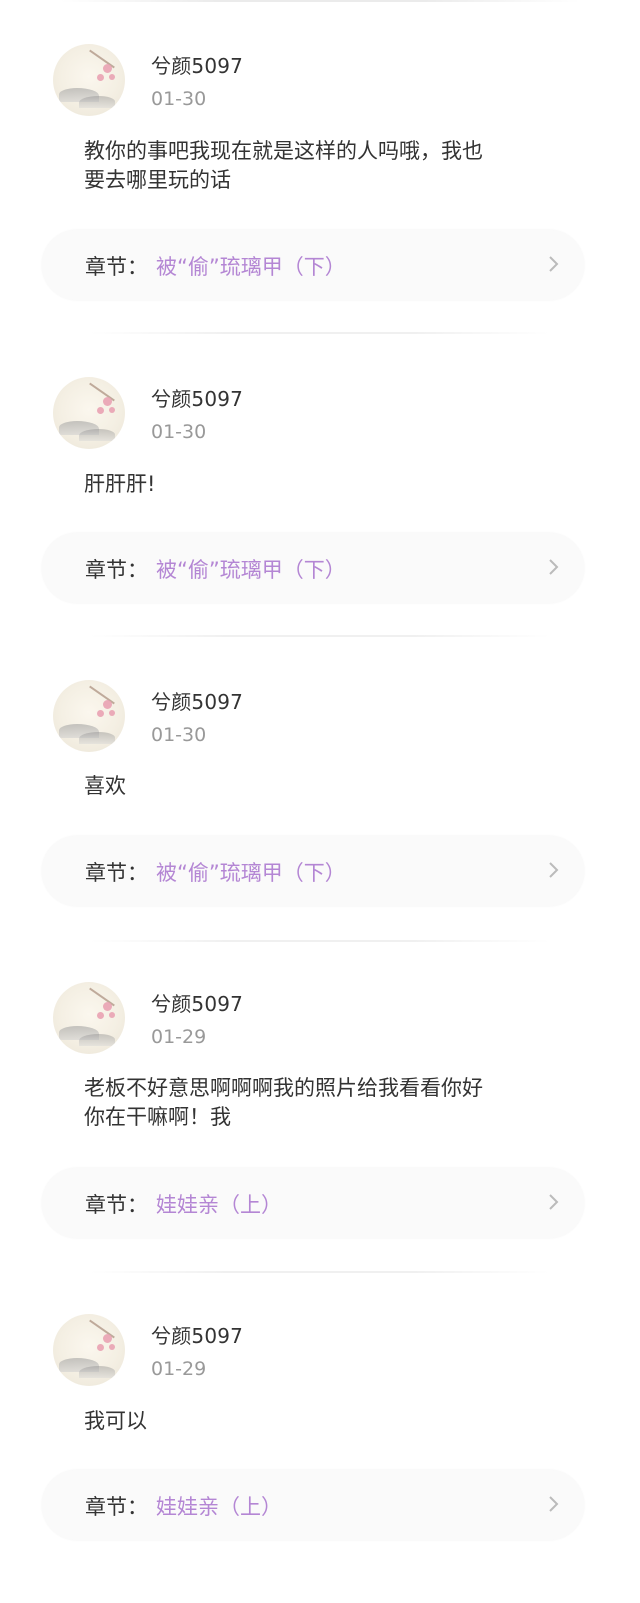 This screenshot has width=640, height=1603. What do you see at coordinates (324, 484) in the screenshot?
I see `comment-text: 肝肝肝!` at bounding box center [324, 484].